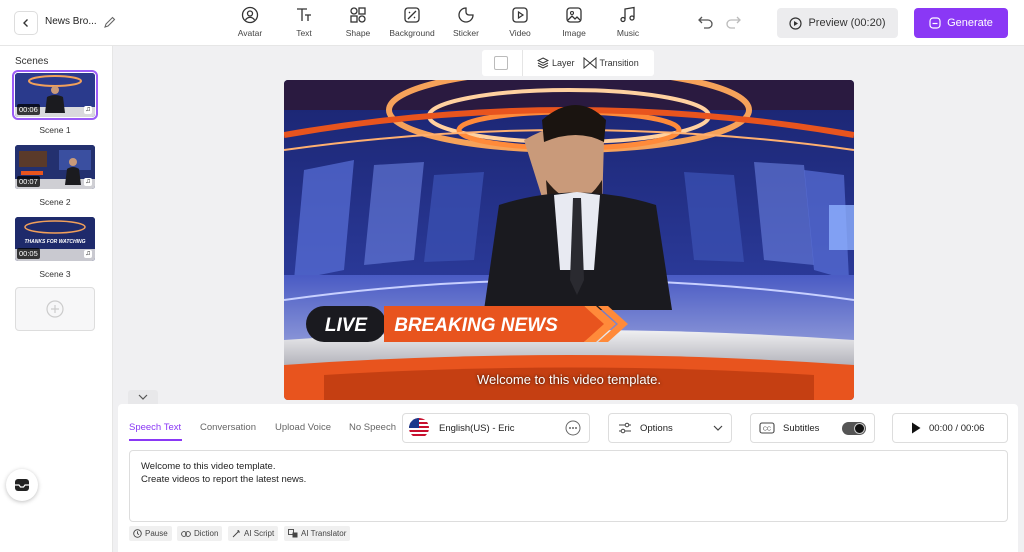 The image size is (1024, 552). Describe the element at coordinates (259, 533) in the screenshot. I see `ai-script-label: AI Script` at that location.